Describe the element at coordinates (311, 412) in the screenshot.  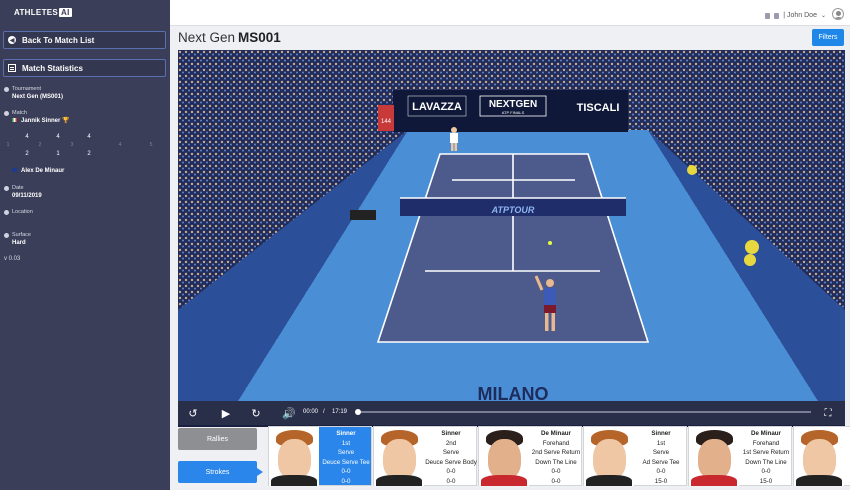
I see `current-time: 00:00` at that location.